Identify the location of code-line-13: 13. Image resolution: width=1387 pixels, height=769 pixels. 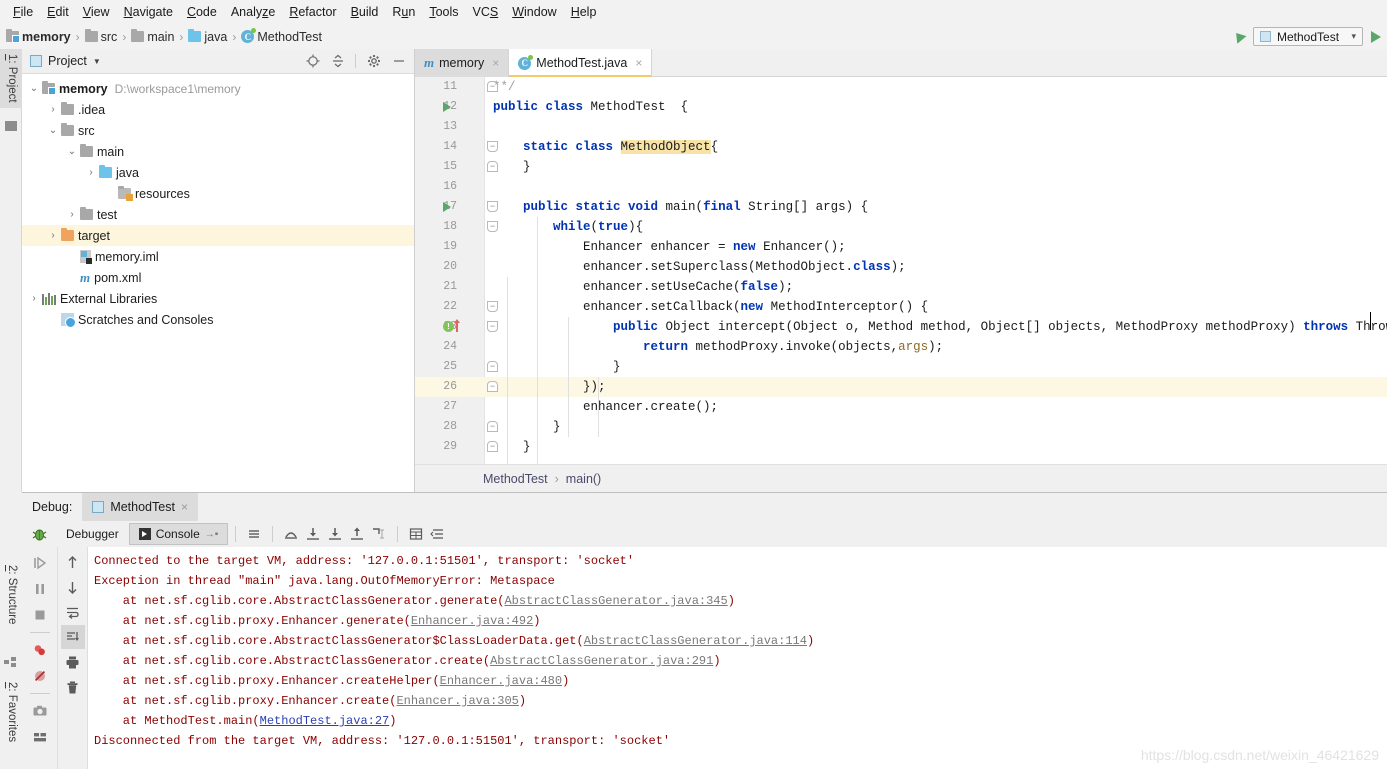
(901, 127).